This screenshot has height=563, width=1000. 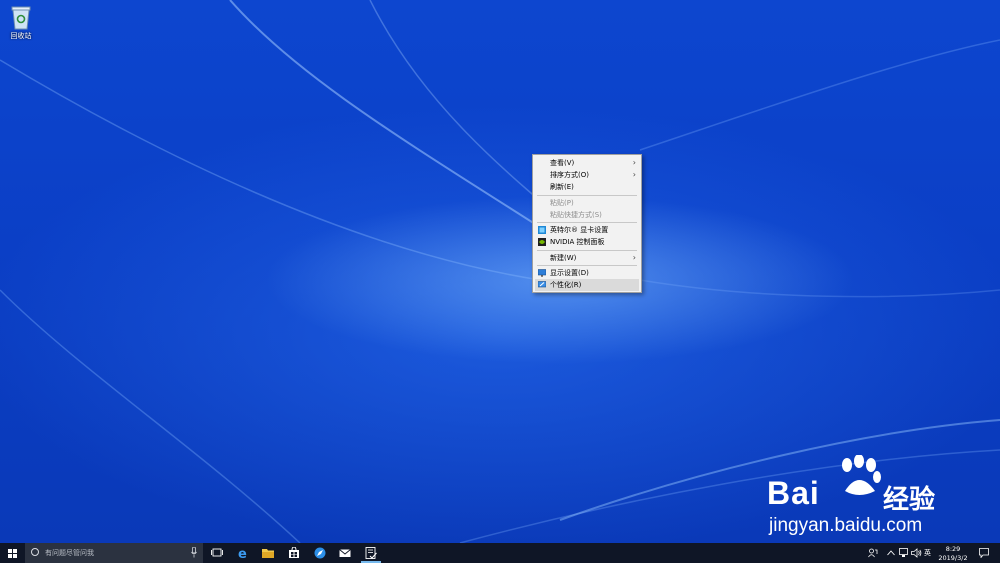 What do you see at coordinates (500, 553) in the screenshot?
I see `taskbar: 有问题尽管问我 e 英 8:29 2019/3/2` at bounding box center [500, 553].